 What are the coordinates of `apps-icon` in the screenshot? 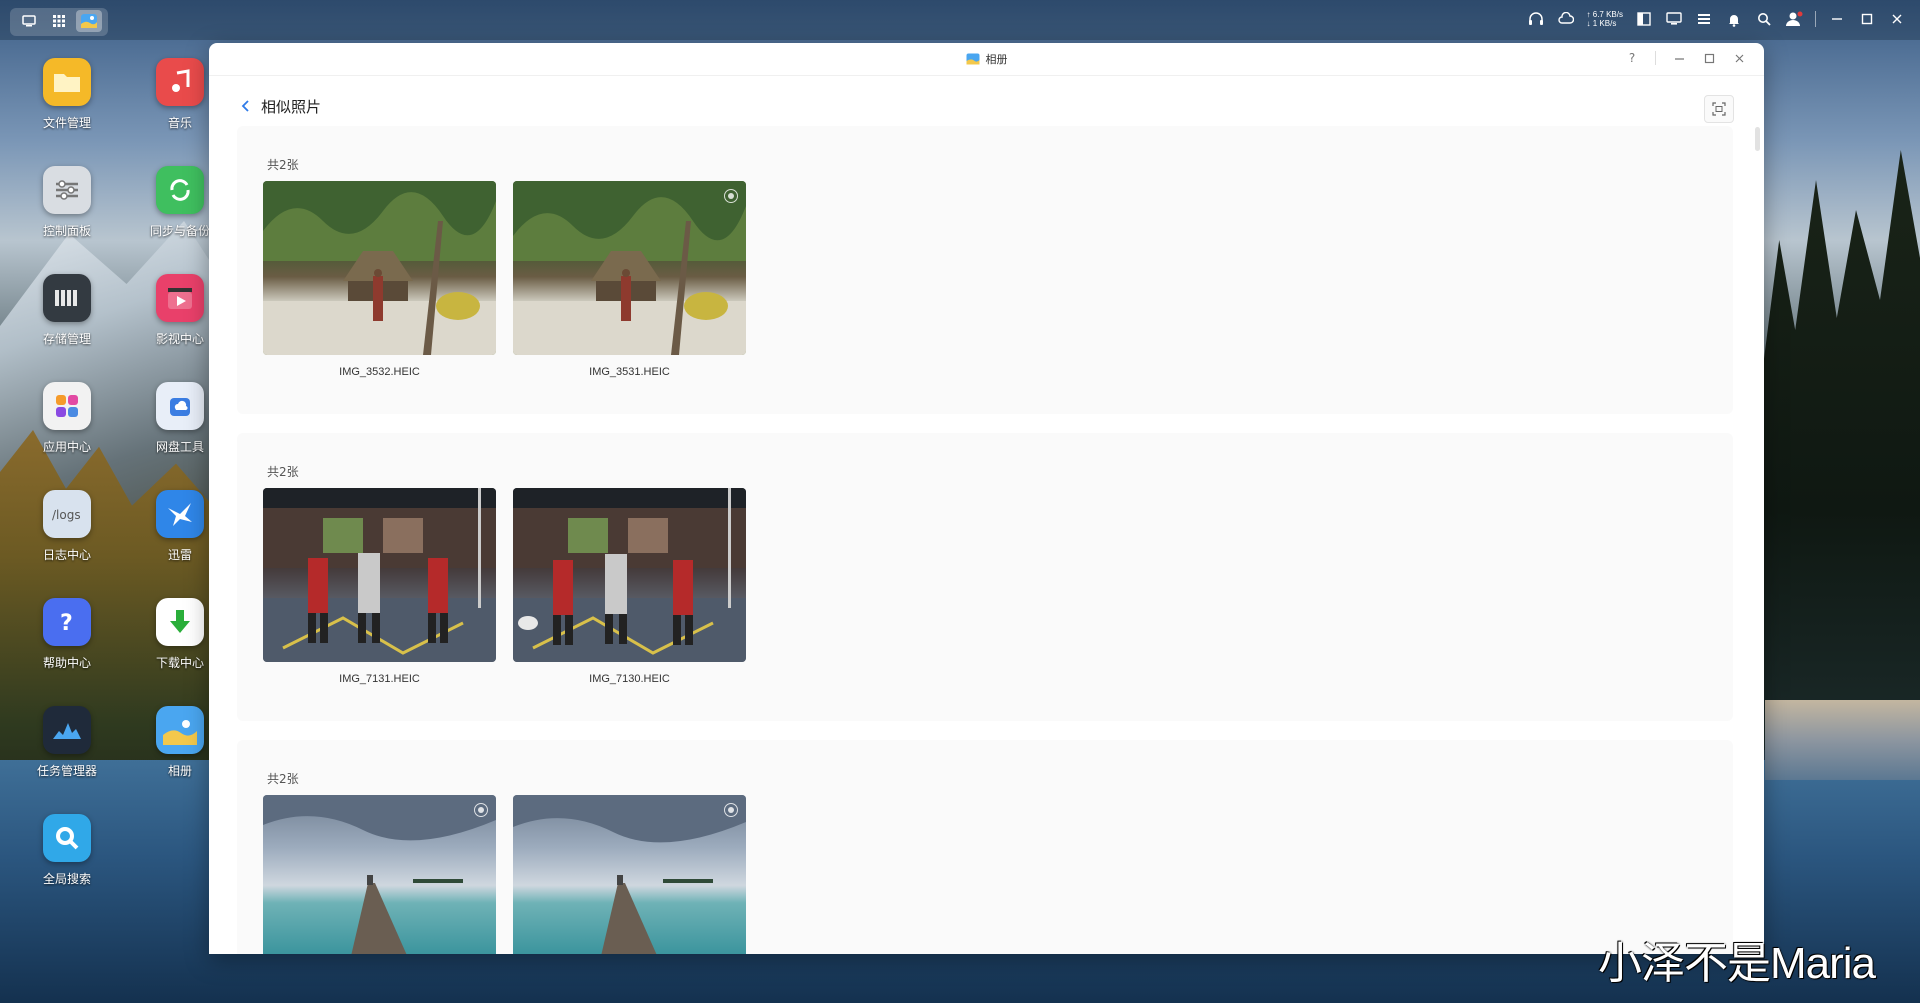 It's located at (67, 406).